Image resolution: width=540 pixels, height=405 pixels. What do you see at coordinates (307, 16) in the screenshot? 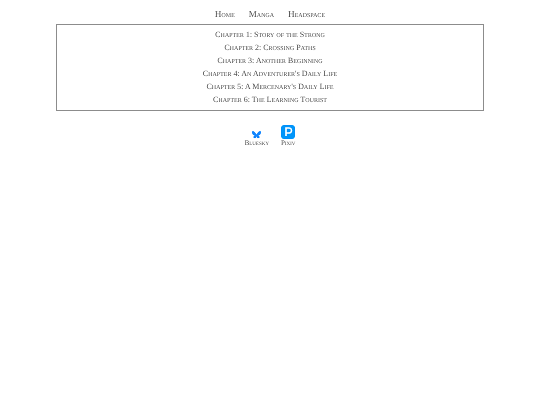
I see `nav-link: Headspace` at bounding box center [307, 16].